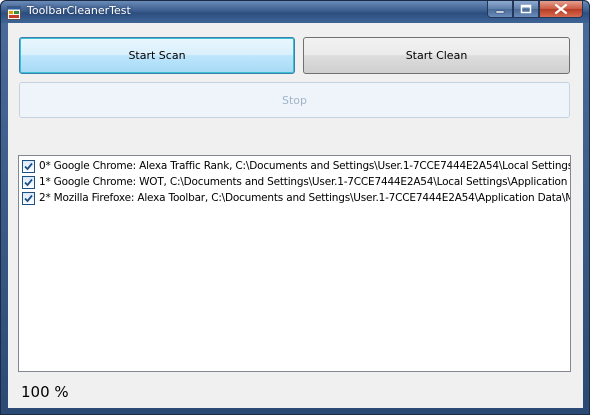  I want to click on maximize-button, so click(526, 9).